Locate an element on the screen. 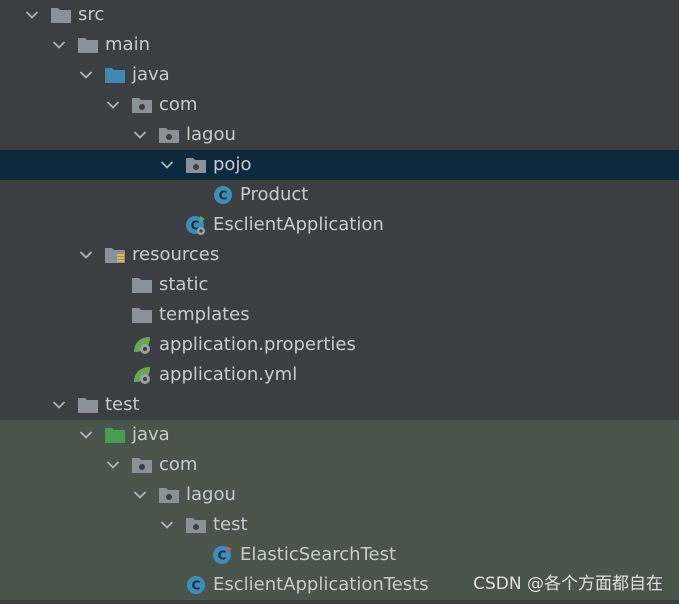 The width and height of the screenshot is (679, 604). tree-item-label: ElasticSearchTest is located at coordinates (318, 554).